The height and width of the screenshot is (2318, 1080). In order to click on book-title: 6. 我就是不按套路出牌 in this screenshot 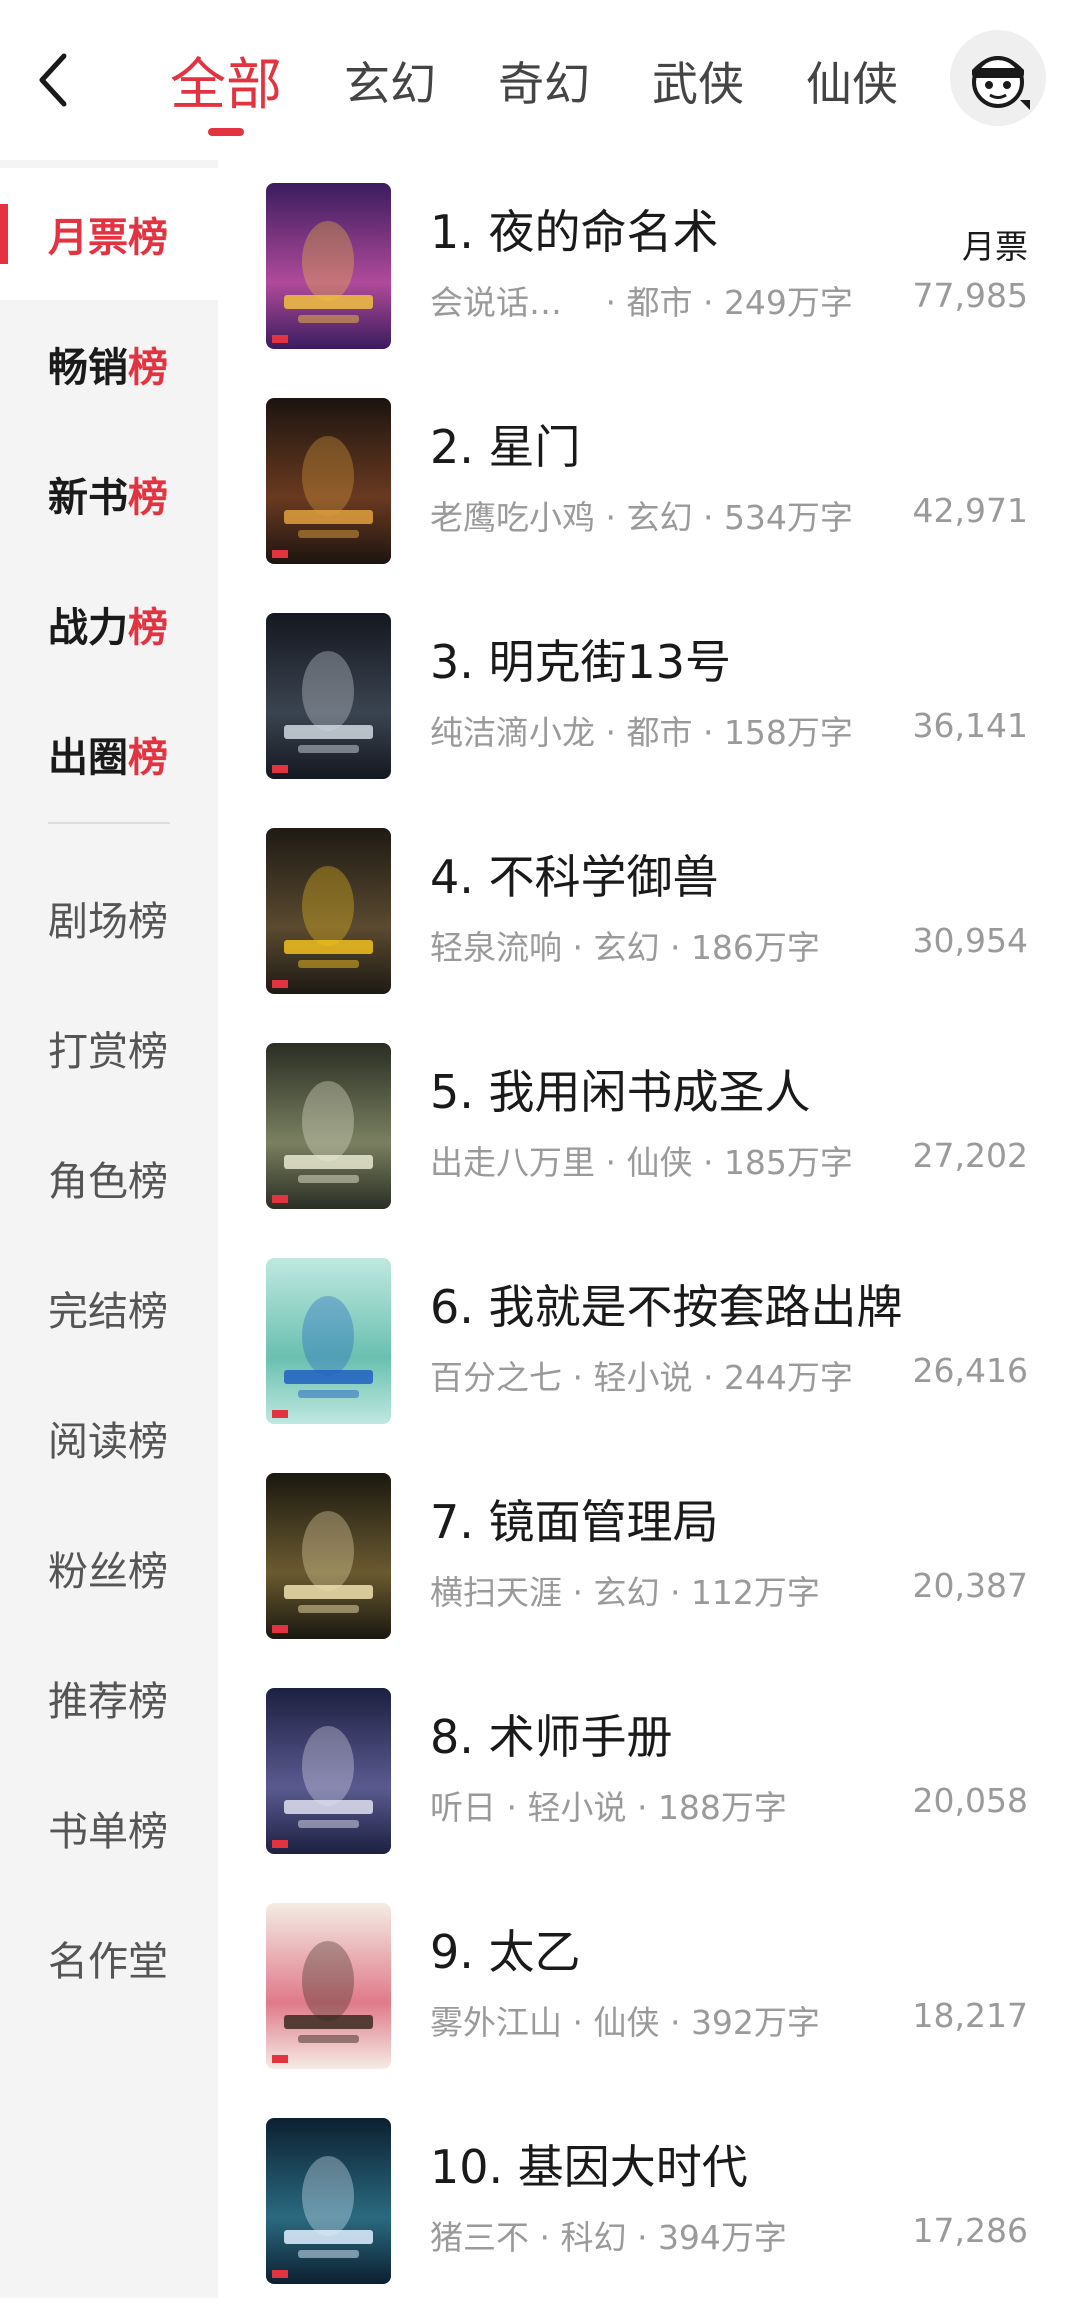, I will do `click(666, 1304)`.